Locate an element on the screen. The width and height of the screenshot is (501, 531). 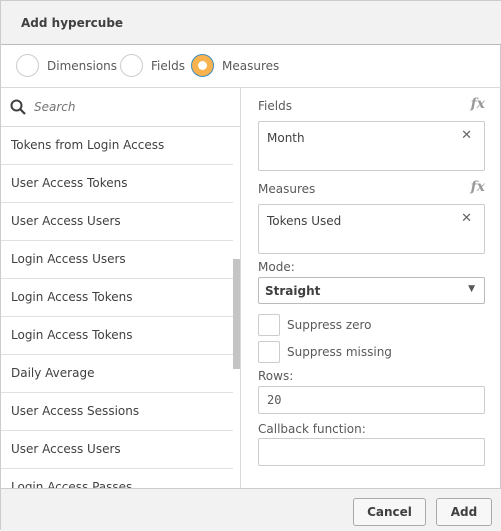
checkbox-label: Suppress zero is located at coordinates (329, 325).